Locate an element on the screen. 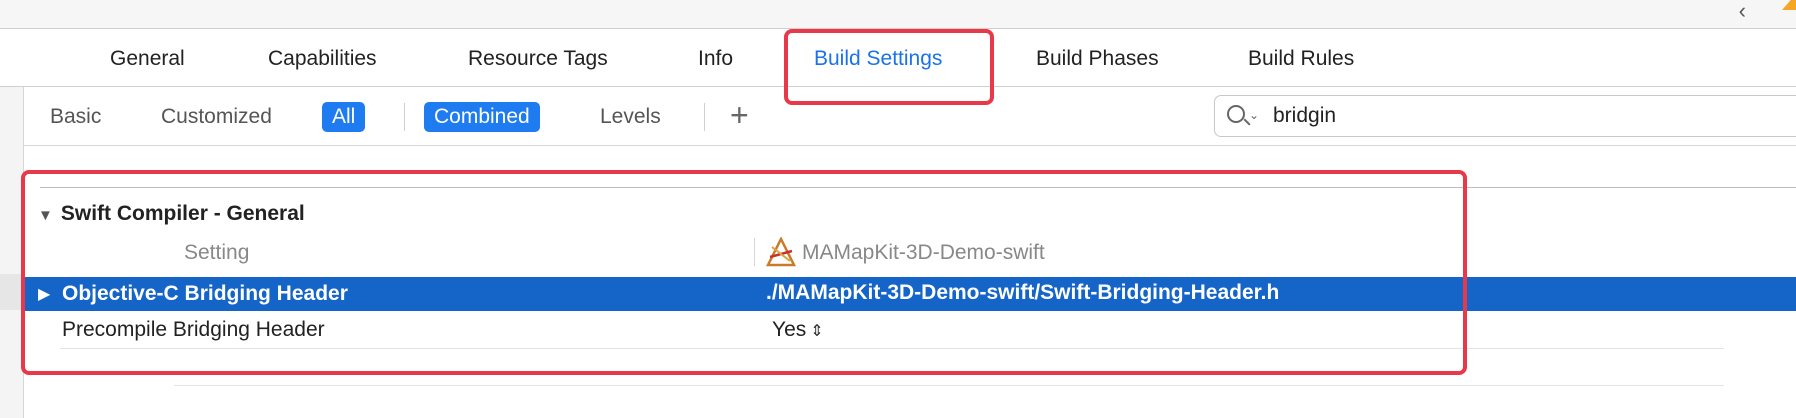 Image resolution: width=1796 pixels, height=418 pixels. setting-row: Precompile Bridging Header Yes ⇕ is located at coordinates (824, 330).